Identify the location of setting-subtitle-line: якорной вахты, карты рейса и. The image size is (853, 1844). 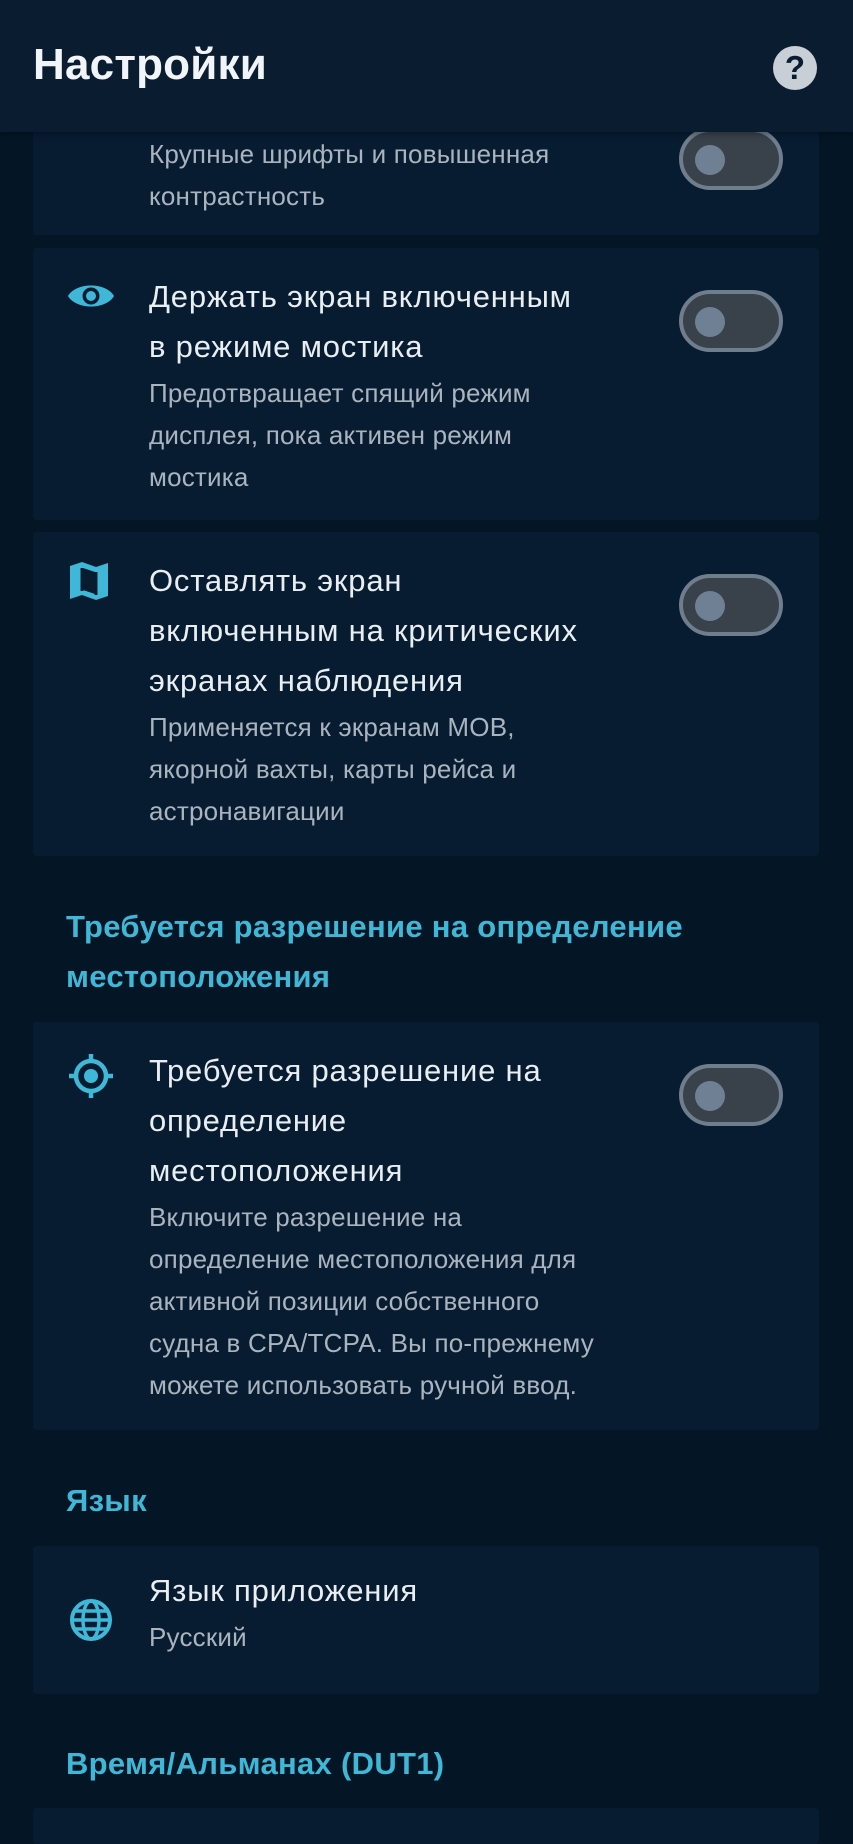
(333, 769).